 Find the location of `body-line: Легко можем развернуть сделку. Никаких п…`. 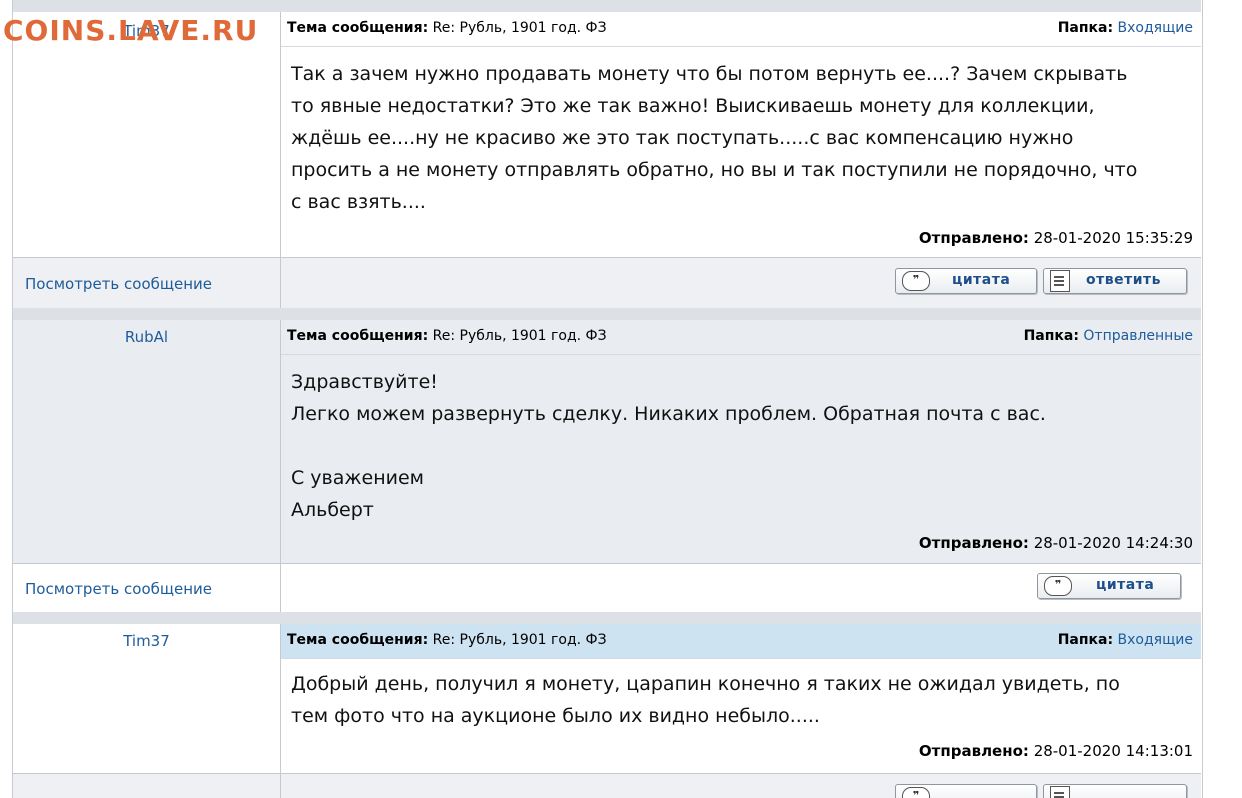

body-line: Легко можем развернуть сделку. Никаких п… is located at coordinates (668, 414).